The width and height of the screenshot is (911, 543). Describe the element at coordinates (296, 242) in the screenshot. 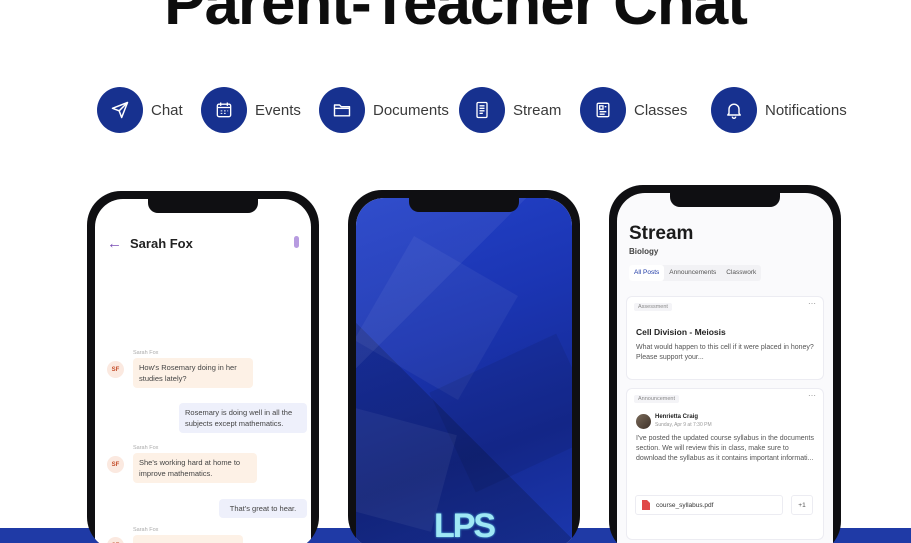

I see `more-options-icon` at that location.